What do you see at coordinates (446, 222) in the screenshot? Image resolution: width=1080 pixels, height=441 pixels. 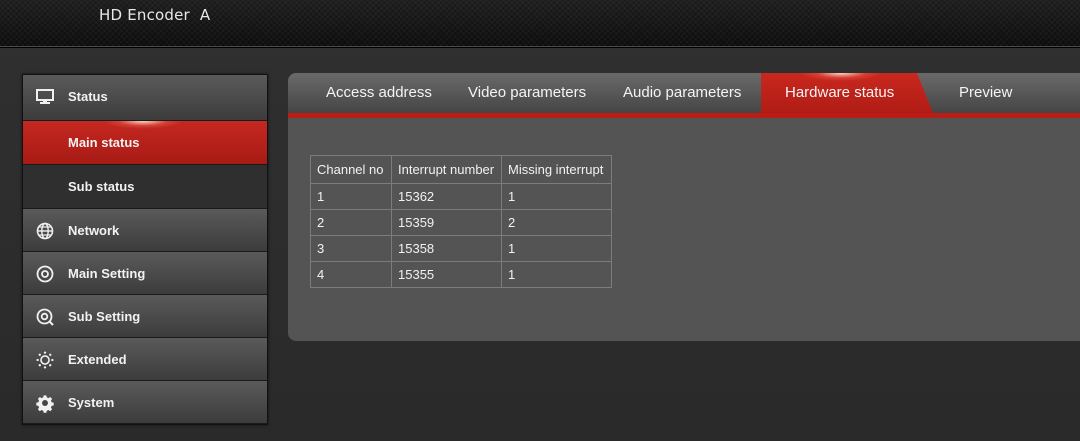 I see `cell-interrupt-number: 15359` at bounding box center [446, 222].